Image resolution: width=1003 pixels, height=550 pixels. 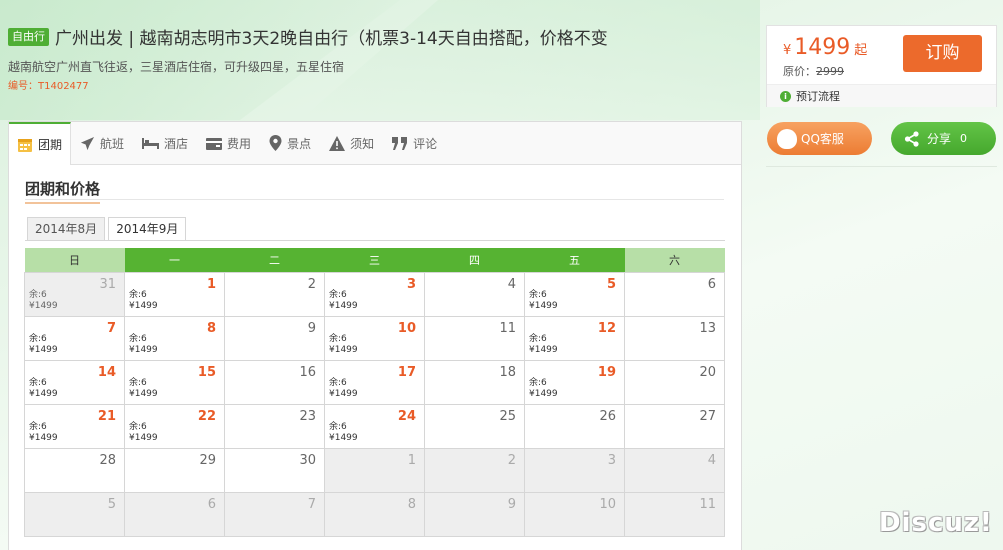 I want to click on day-number: 28, so click(x=107, y=460).